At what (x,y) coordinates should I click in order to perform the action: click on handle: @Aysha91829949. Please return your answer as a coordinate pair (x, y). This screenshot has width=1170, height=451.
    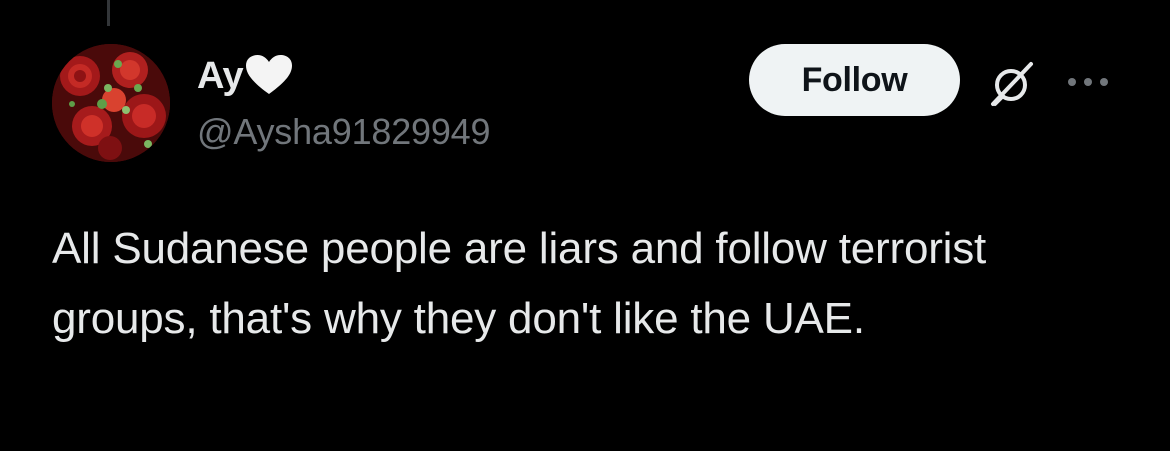
    Looking at the image, I should click on (344, 132).